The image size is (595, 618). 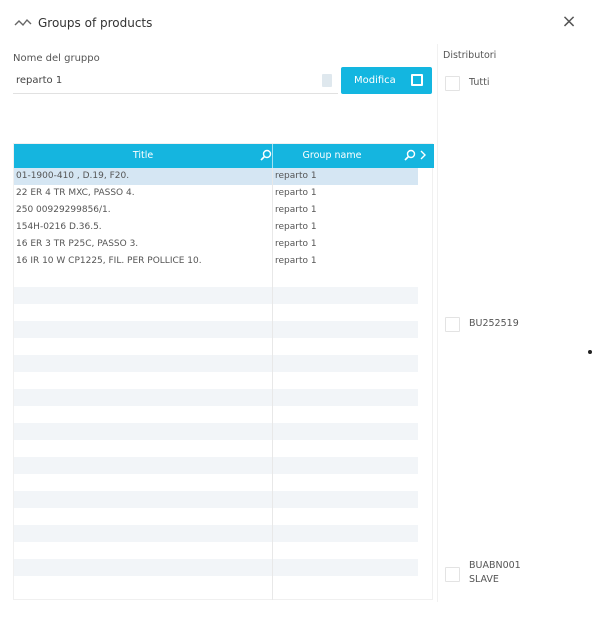 What do you see at coordinates (175, 81) in the screenshot?
I see `group-name-input` at bounding box center [175, 81].